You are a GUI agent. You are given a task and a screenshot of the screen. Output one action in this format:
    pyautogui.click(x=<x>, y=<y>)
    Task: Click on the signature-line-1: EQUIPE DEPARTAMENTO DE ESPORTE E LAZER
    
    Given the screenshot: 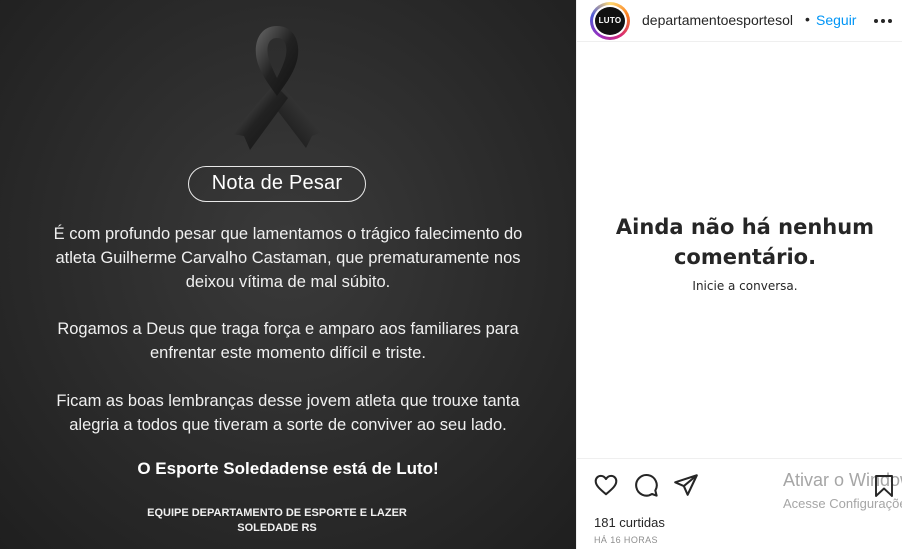 What is the action you would take?
    pyautogui.click(x=277, y=513)
    